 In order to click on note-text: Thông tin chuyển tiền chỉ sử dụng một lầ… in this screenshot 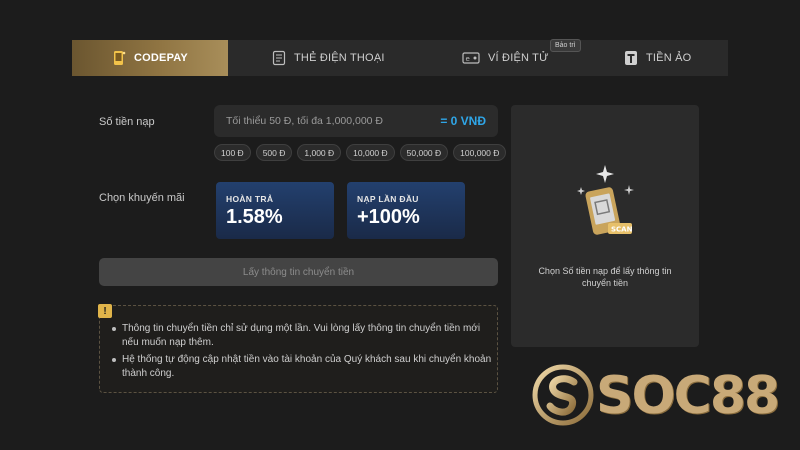, I will do `click(301, 335)`.